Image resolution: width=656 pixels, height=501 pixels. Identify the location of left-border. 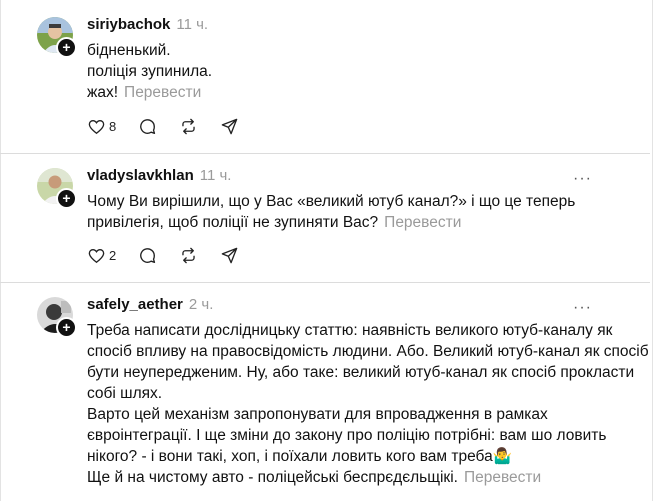
(0, 250).